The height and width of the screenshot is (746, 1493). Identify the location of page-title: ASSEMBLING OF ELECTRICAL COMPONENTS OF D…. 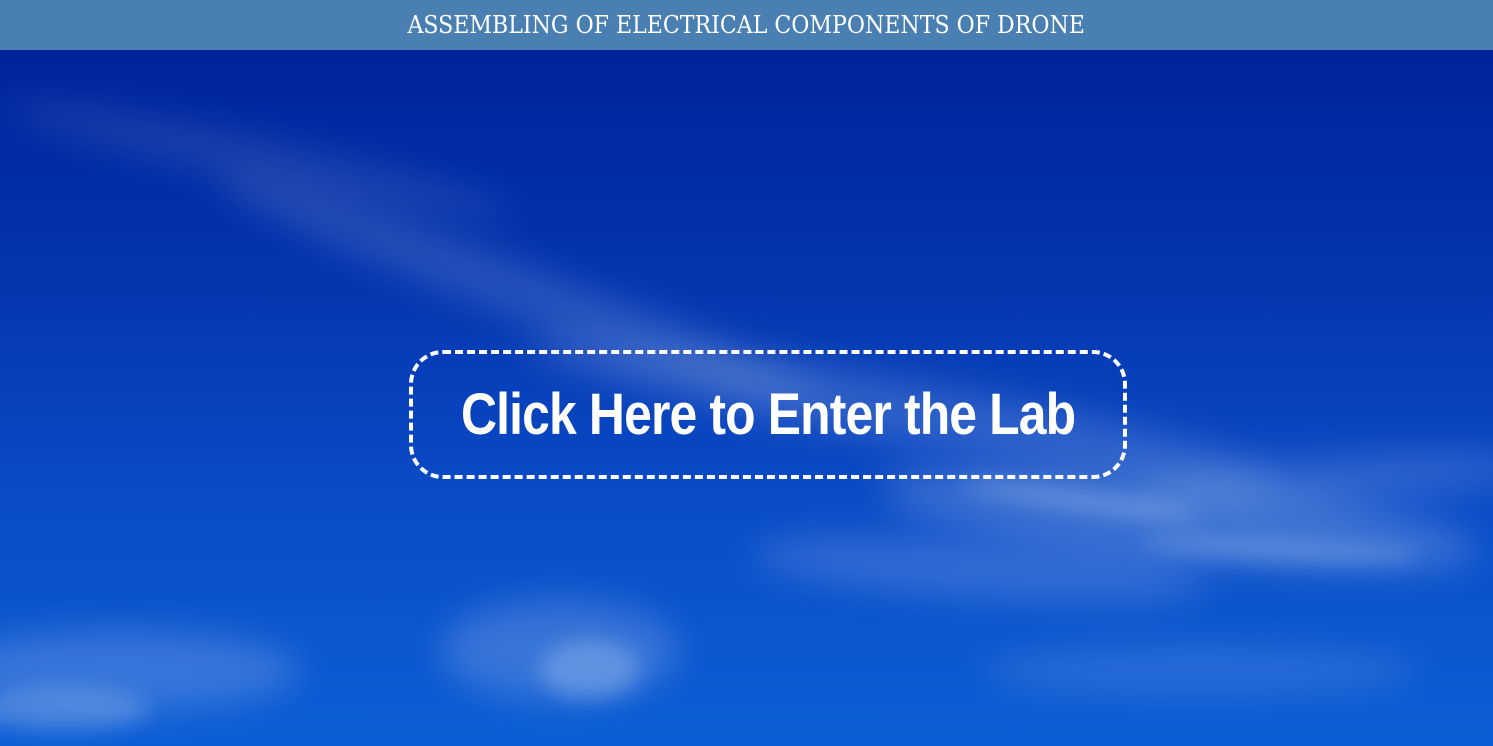
(746, 25).